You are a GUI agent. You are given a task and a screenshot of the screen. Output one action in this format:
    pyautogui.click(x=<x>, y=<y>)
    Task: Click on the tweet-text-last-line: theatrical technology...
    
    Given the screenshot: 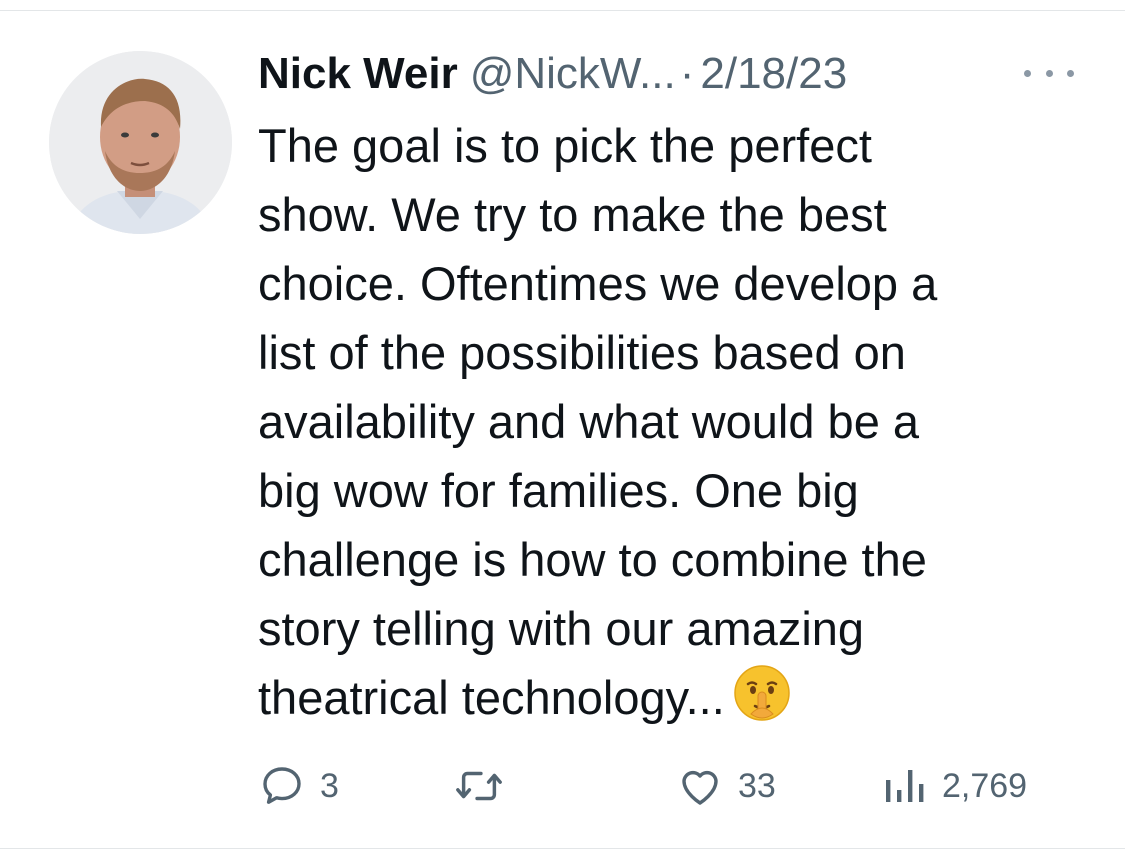 What is the action you would take?
    pyautogui.click(x=678, y=697)
    